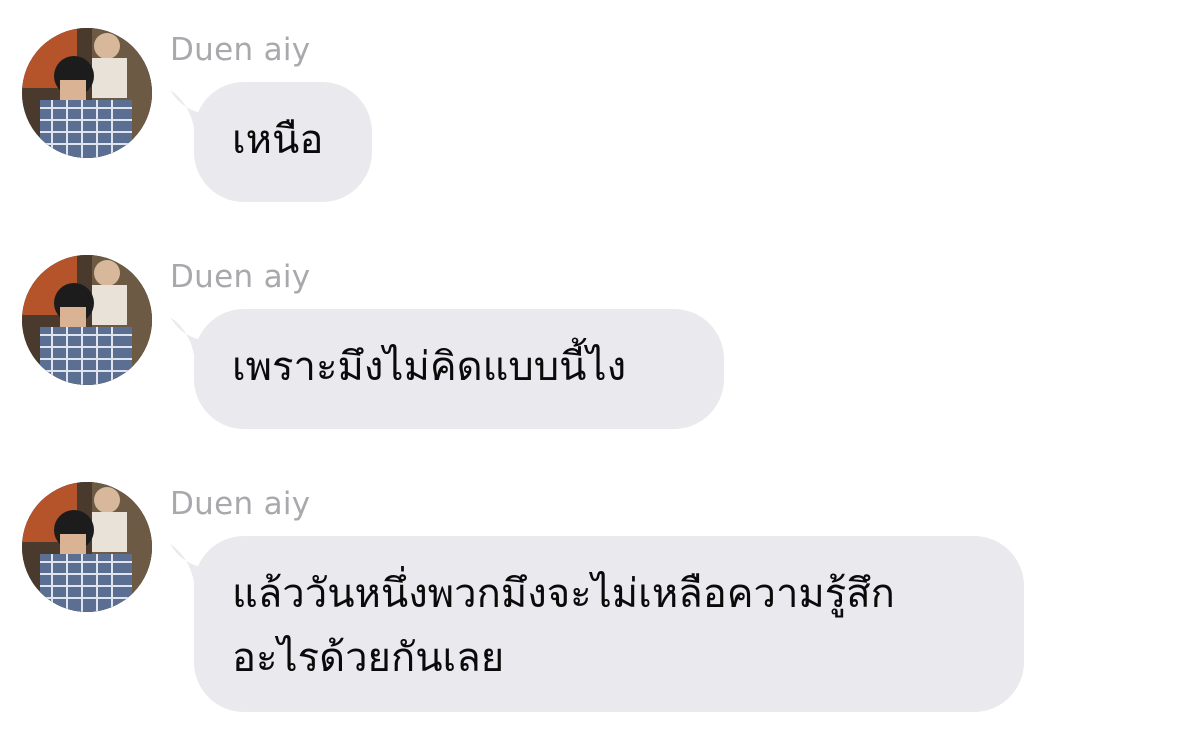 Image resolution: width=1200 pixels, height=732 pixels. I want to click on message-bubble: เหนือ, so click(283, 142).